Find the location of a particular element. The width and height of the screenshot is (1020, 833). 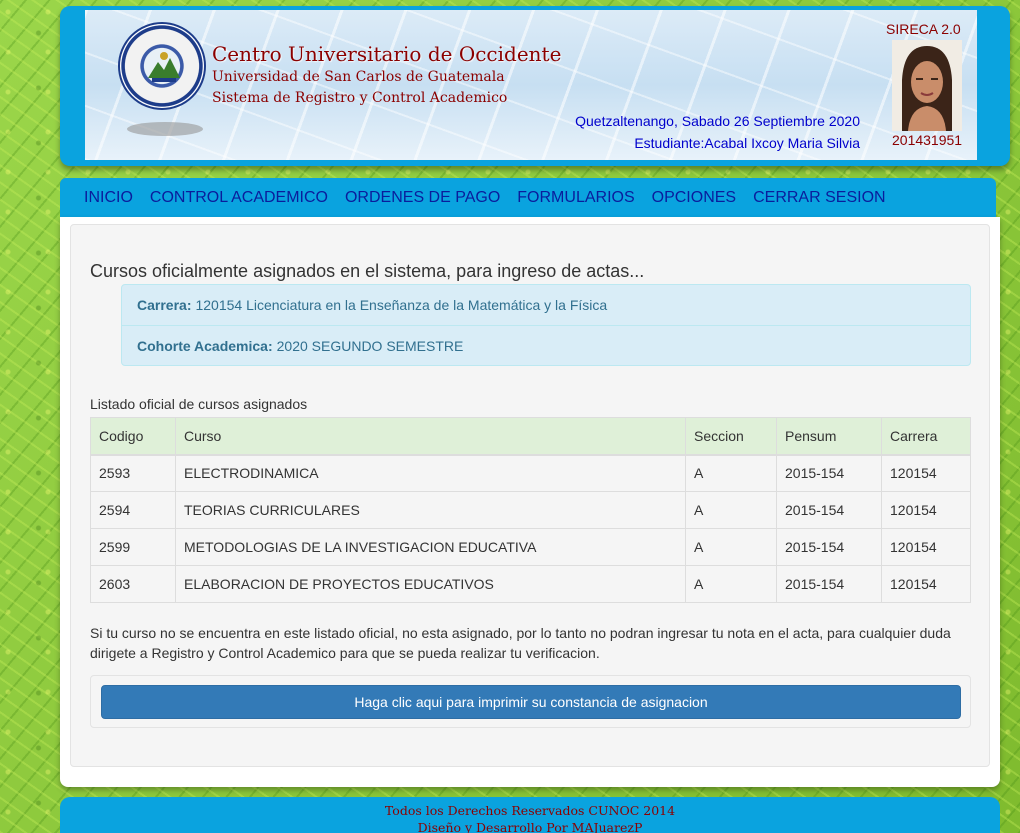

university-seal-logo is located at coordinates (162, 66).